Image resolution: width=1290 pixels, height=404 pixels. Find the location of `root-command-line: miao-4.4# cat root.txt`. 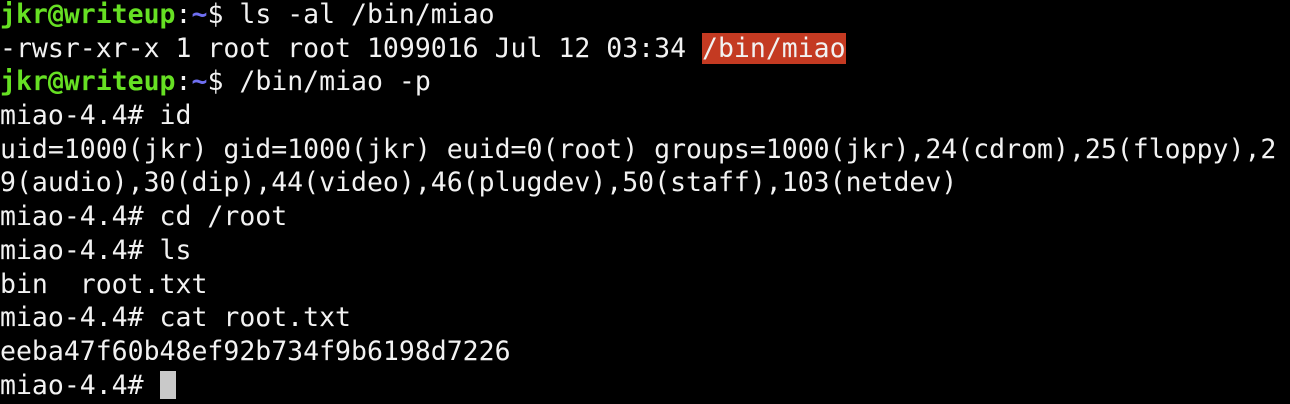

root-command-line: miao-4.4# cat root.txt is located at coordinates (175, 318).